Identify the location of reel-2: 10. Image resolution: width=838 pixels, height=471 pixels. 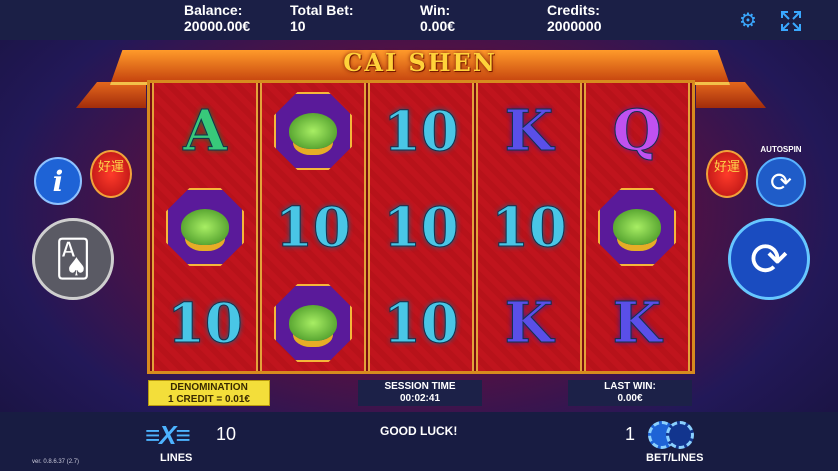
(313, 227).